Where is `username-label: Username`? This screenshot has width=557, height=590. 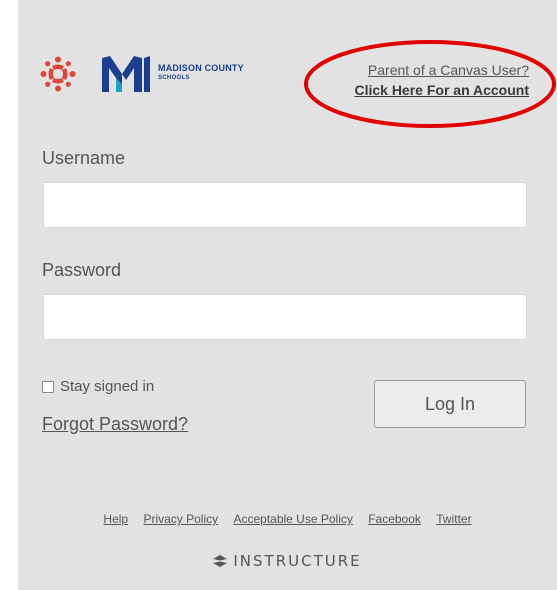
username-label: Username is located at coordinates (84, 158).